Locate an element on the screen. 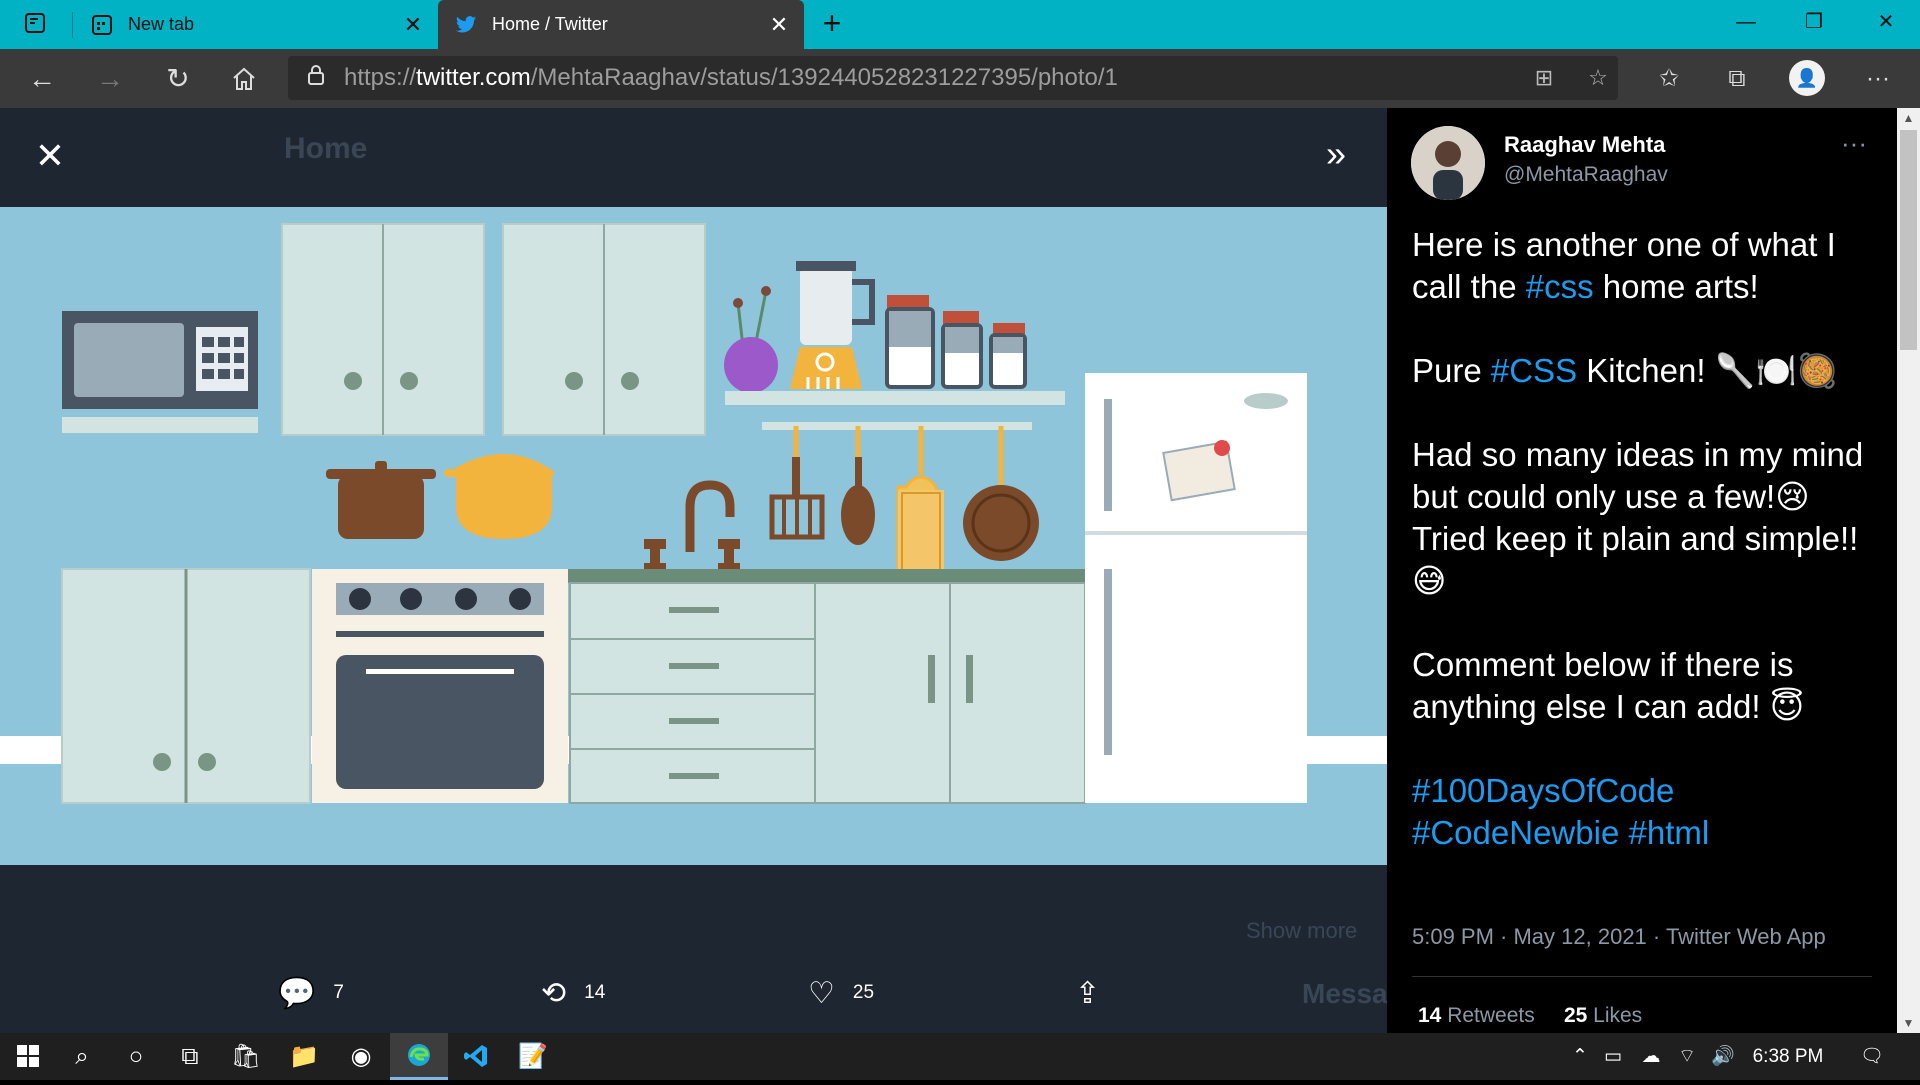  refresh-button: ↻ is located at coordinates (178, 79).